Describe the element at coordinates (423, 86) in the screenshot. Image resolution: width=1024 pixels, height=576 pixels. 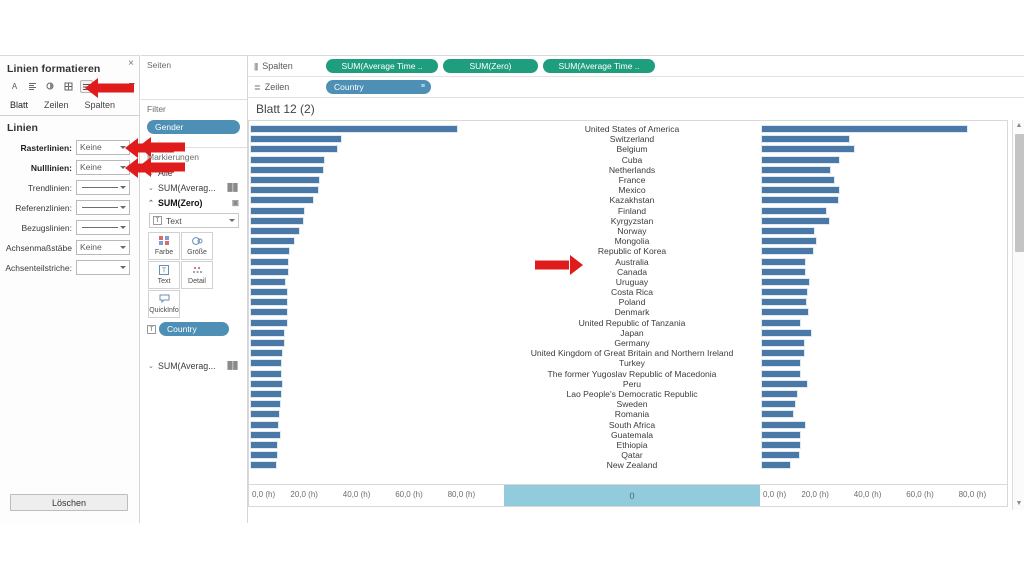
I see `sort-descending-icon: ≡` at that location.